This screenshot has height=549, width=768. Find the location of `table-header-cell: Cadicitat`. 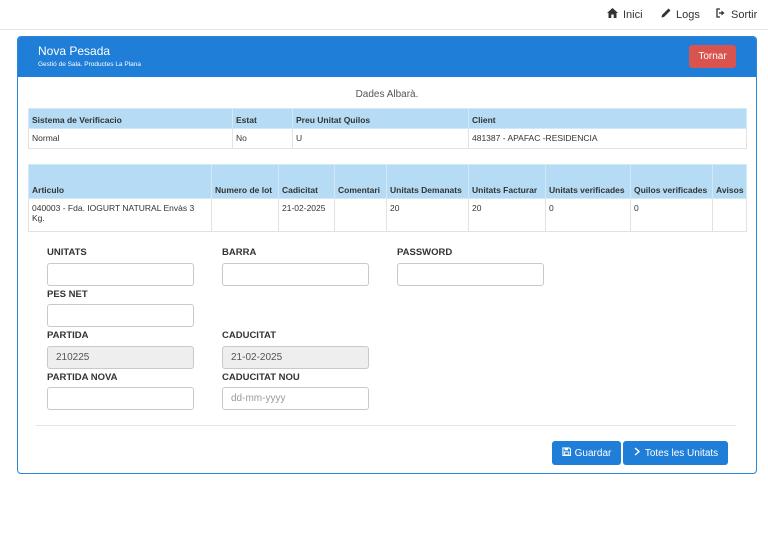

table-header-cell: Cadicitat is located at coordinates (306, 181).